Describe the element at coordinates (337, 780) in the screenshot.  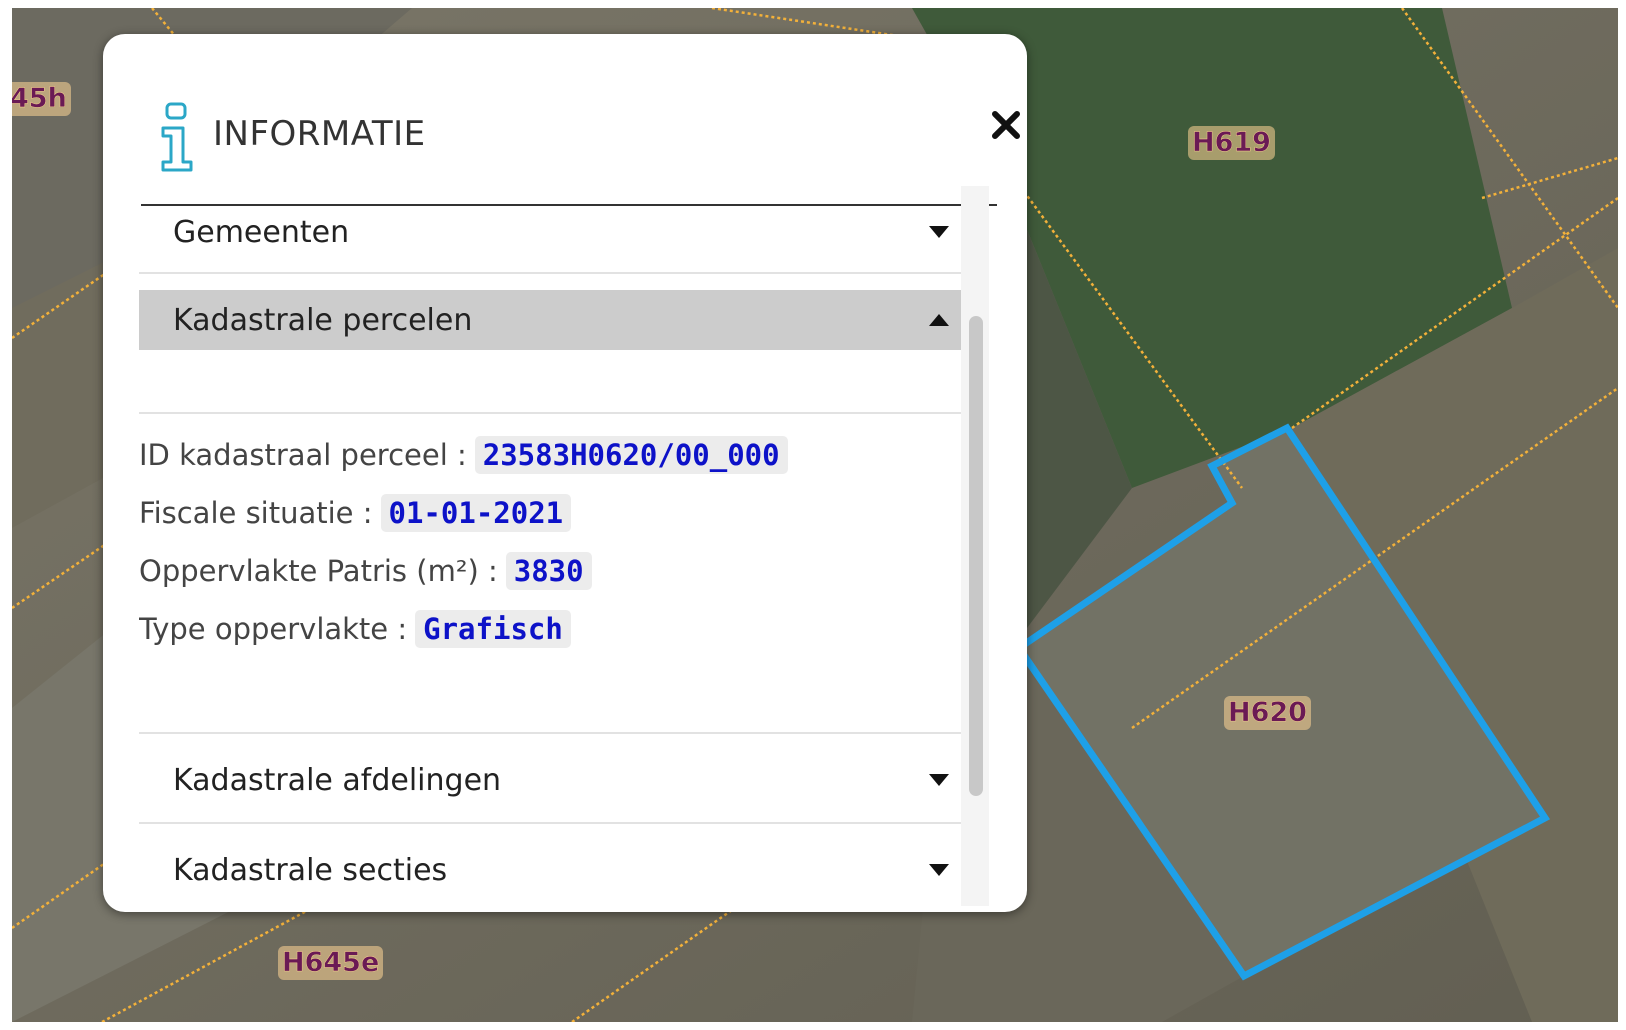
I see `accordion-label: Kadastrale afdelingen` at that location.